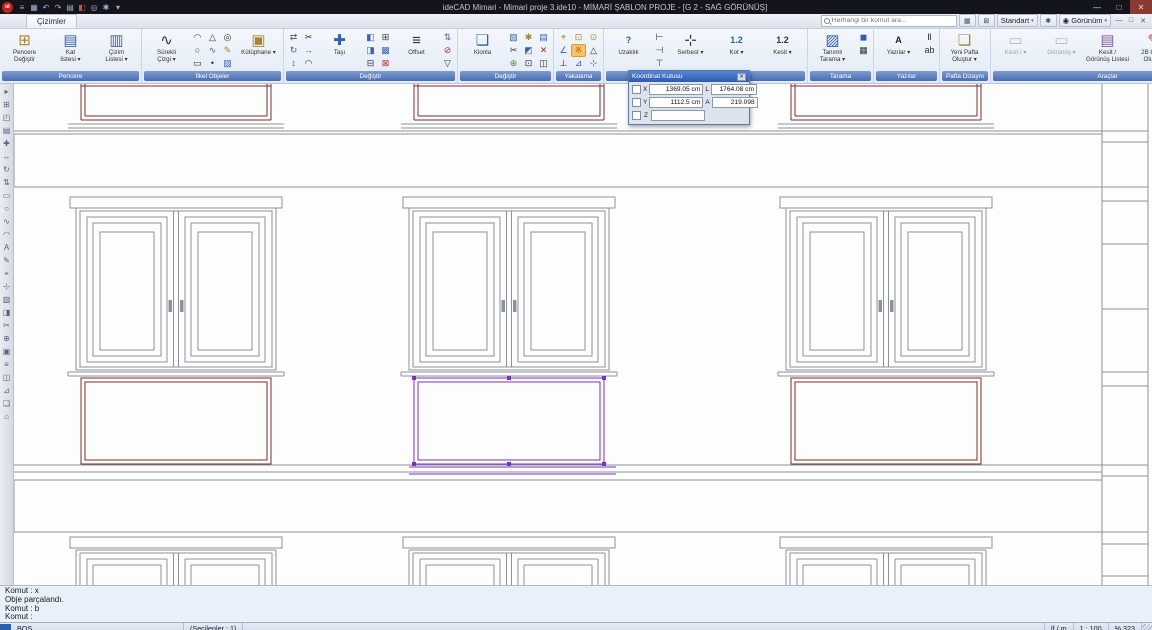  Describe the element at coordinates (34, 7) in the screenshot. I see `save-icon: ▦` at that location.